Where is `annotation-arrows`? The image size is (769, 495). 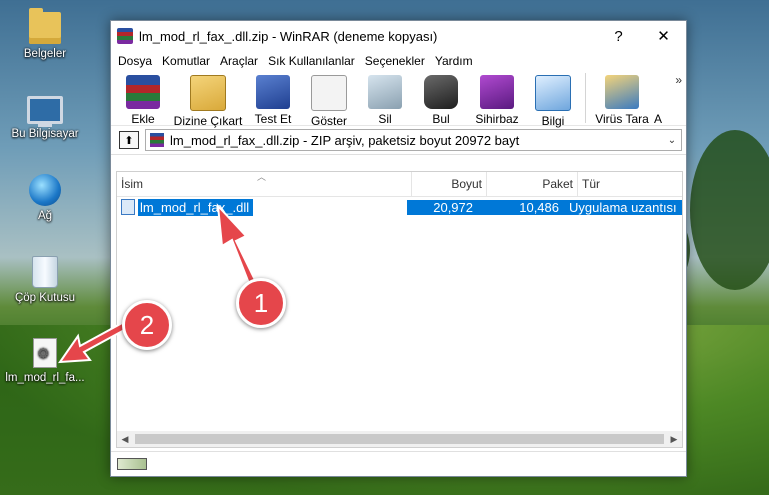
annotation-arrows is located at coordinates (157, 283).